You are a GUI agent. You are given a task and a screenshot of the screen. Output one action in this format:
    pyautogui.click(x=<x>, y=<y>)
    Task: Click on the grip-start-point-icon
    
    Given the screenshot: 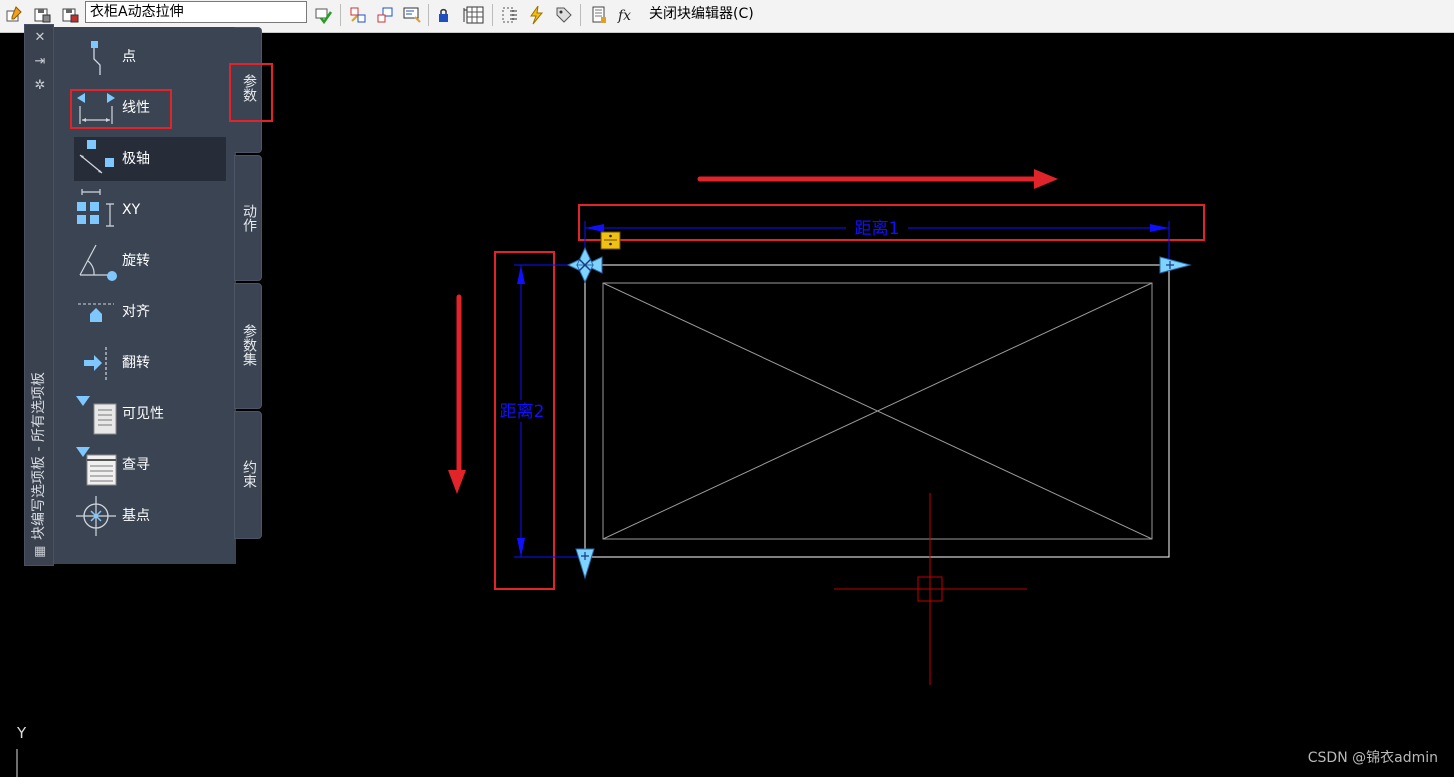 What is the action you would take?
    pyautogui.click(x=584, y=265)
    